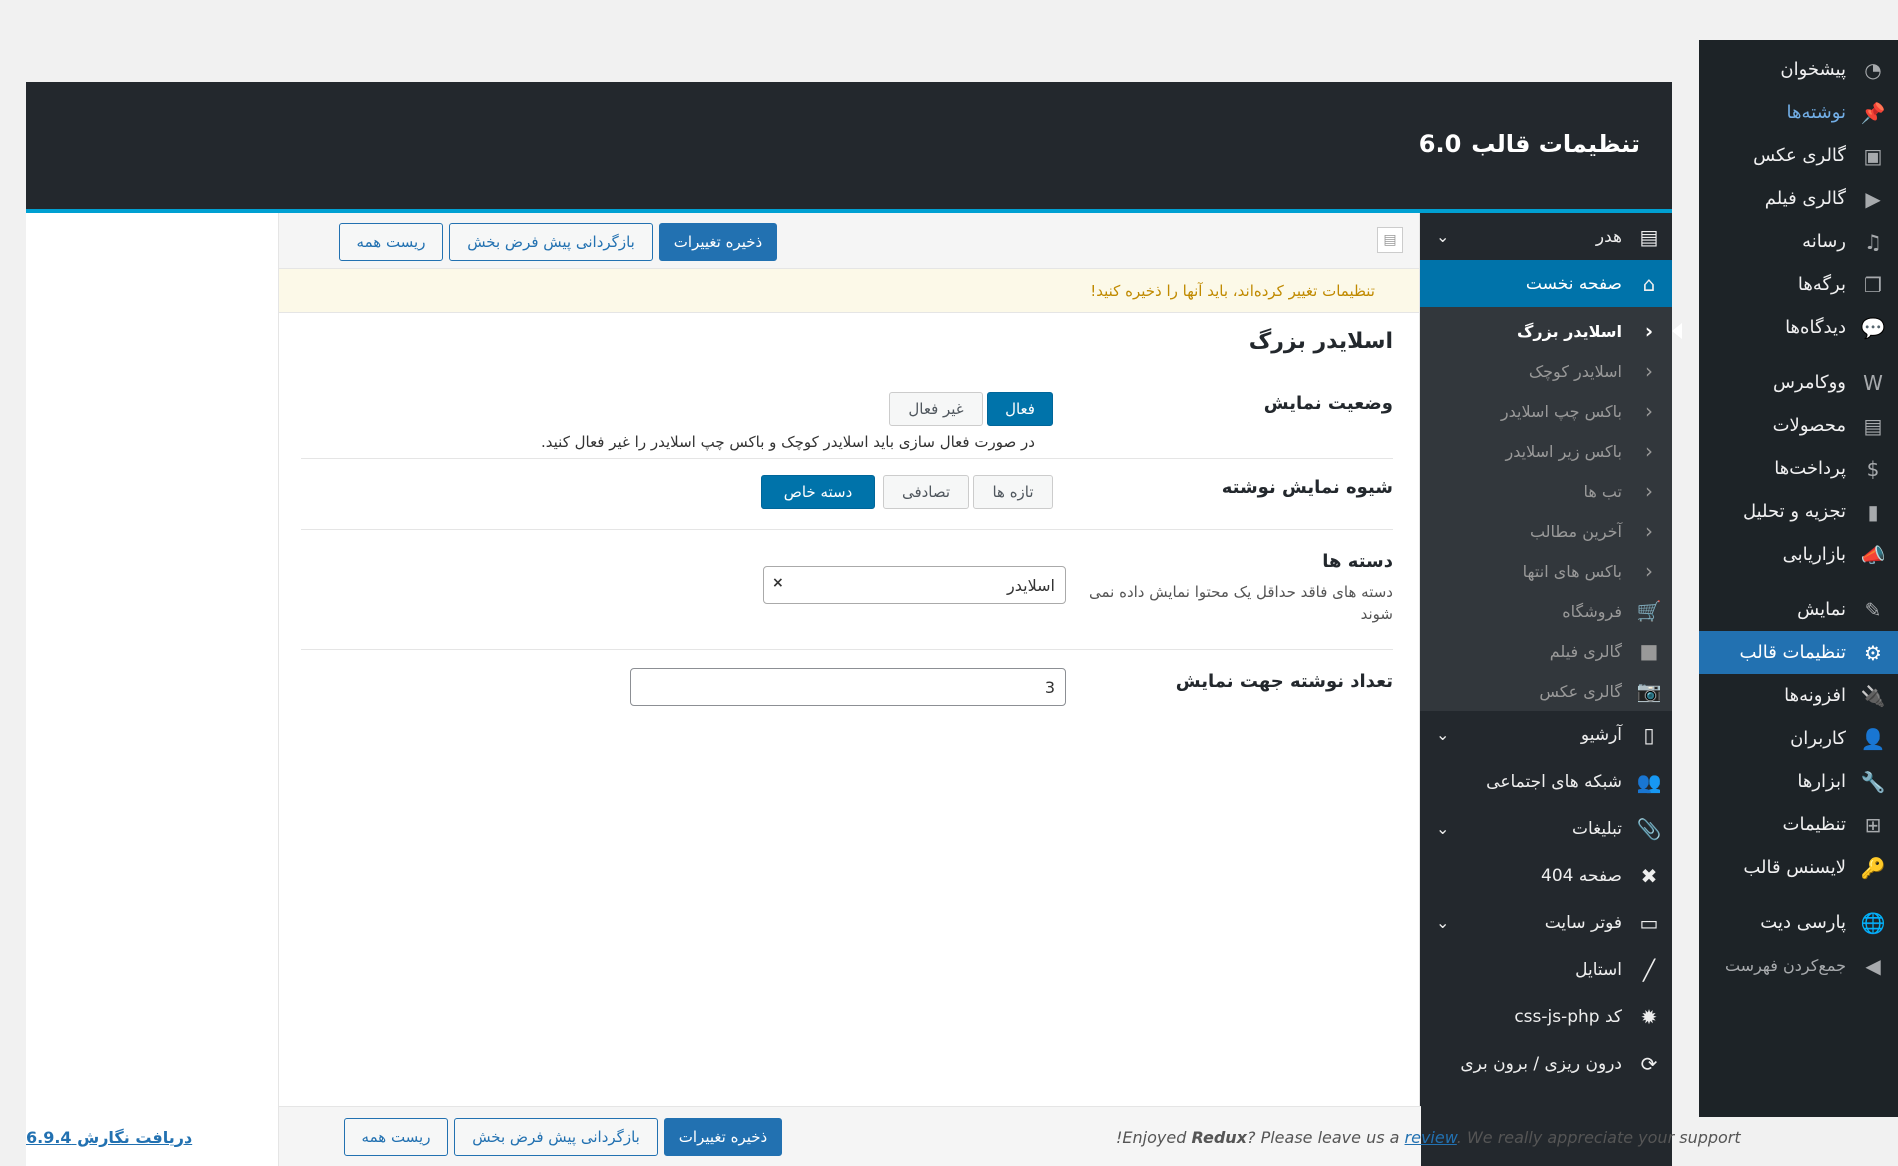 The width and height of the screenshot is (1898, 1166). Describe the element at coordinates (551, 242) in the screenshot. I see `reset-section-button-top: بازگردانی پیش فرض بخش` at that location.